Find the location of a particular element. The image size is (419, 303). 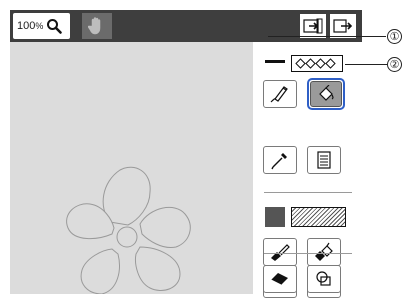

paint-bucket-fill-icon is located at coordinates (324, 251).